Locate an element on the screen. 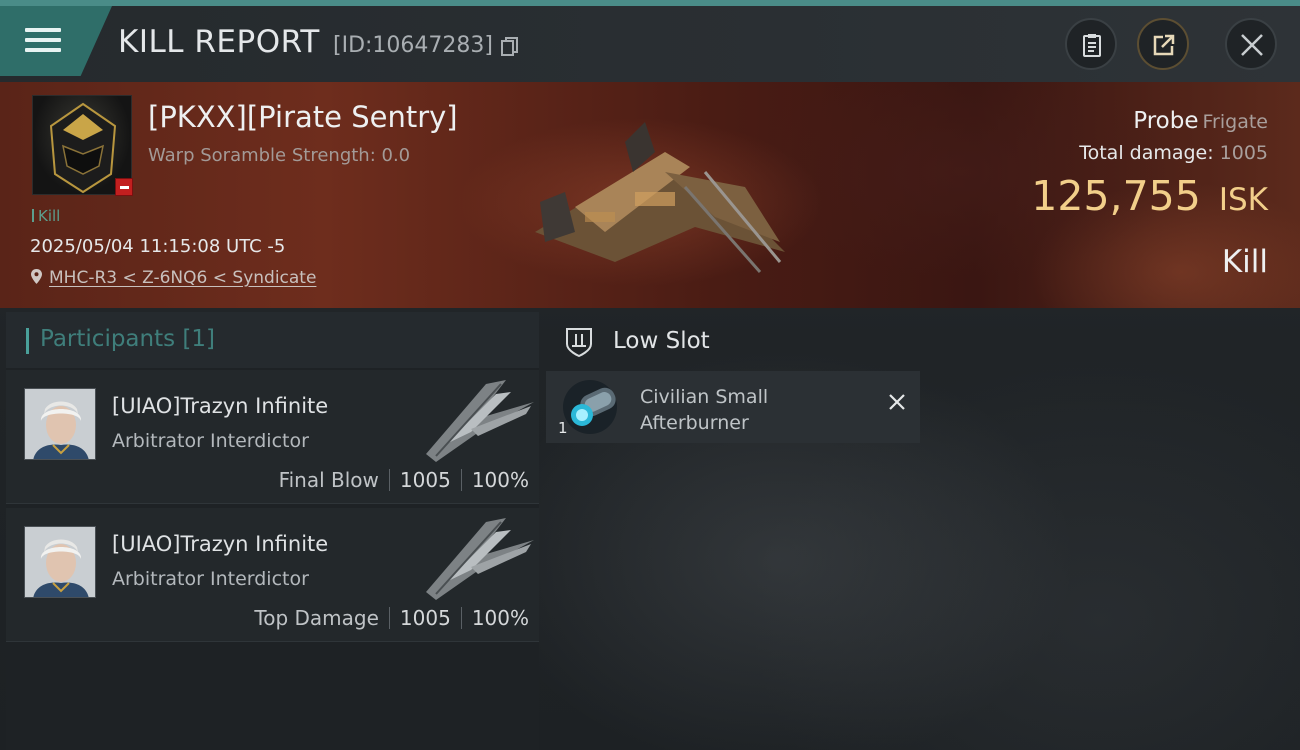 Image resolution: width=1300 pixels, height=750 pixels. isk-value-row: 125,755 ISK is located at coordinates (1149, 196).